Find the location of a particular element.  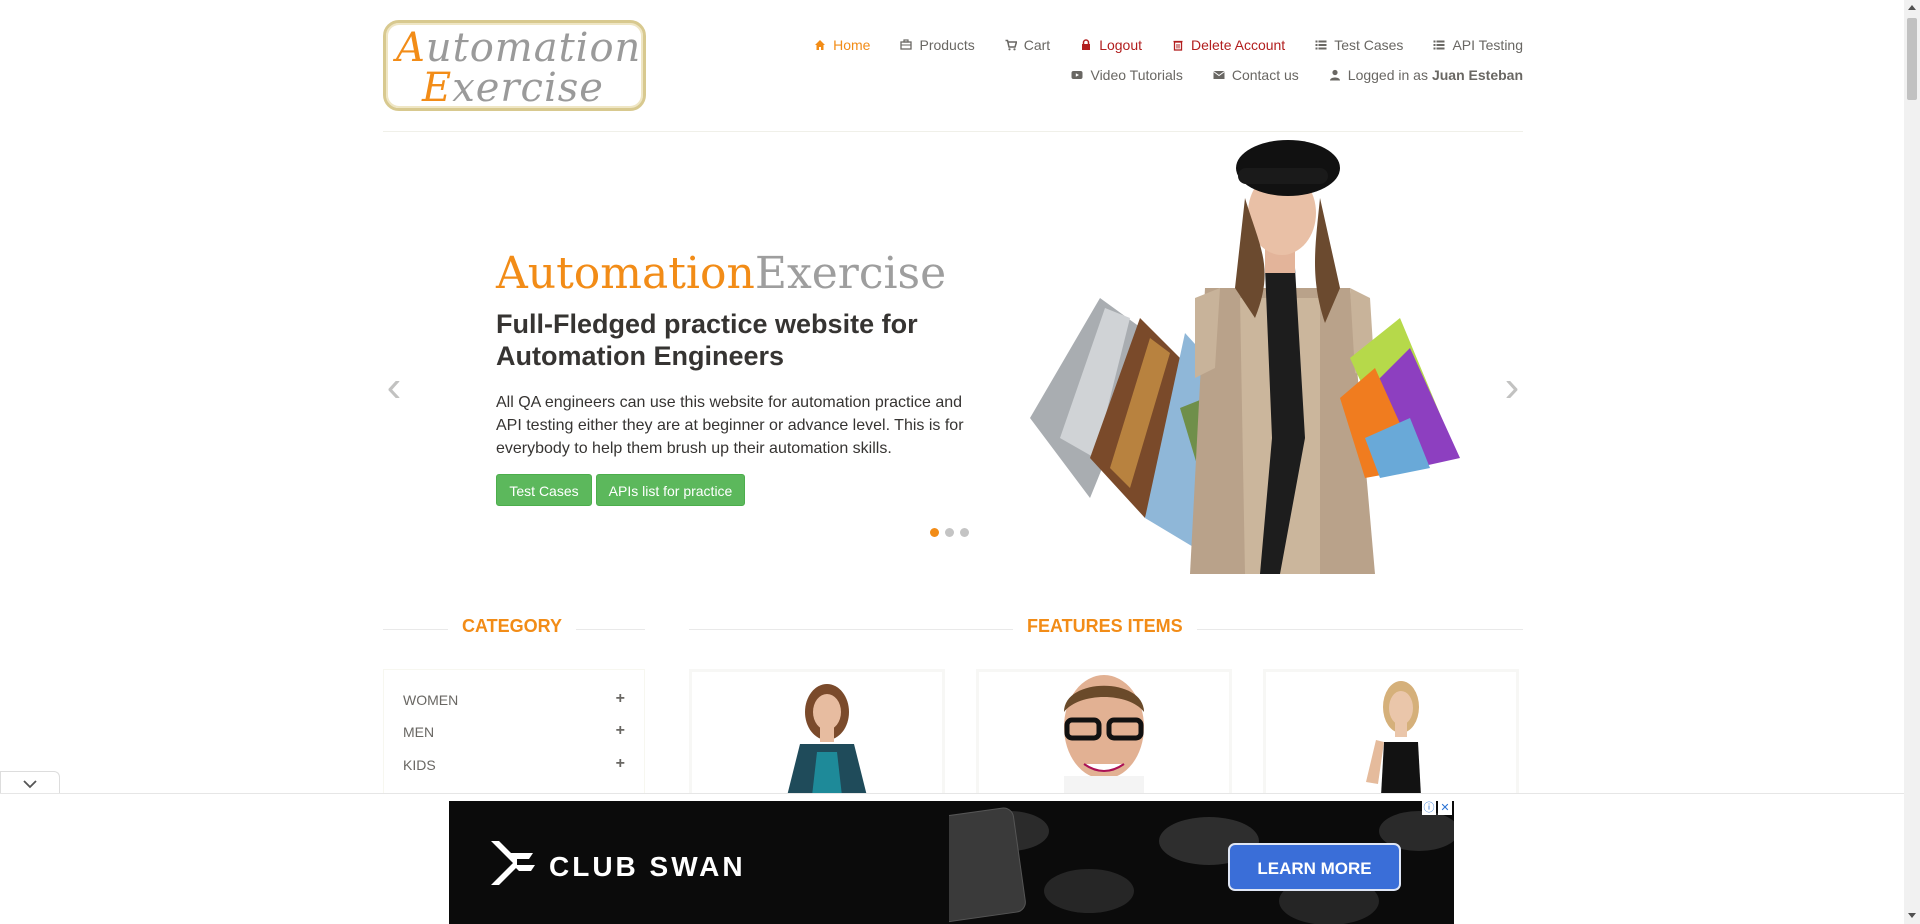

scrollbar-thumb is located at coordinates (1912, 59).